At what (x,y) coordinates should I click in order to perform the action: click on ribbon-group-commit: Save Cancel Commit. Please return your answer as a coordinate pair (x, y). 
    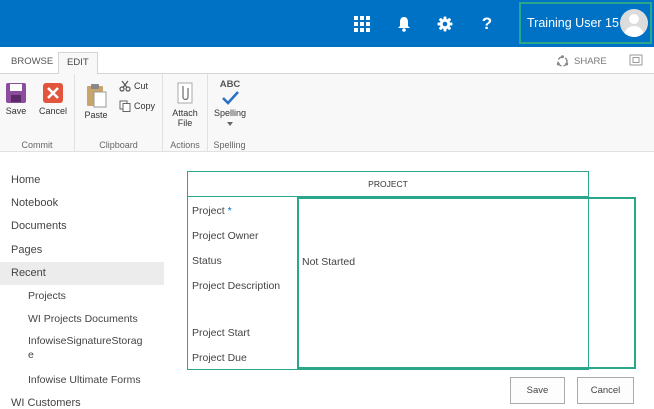
    Looking at the image, I should click on (37, 113).